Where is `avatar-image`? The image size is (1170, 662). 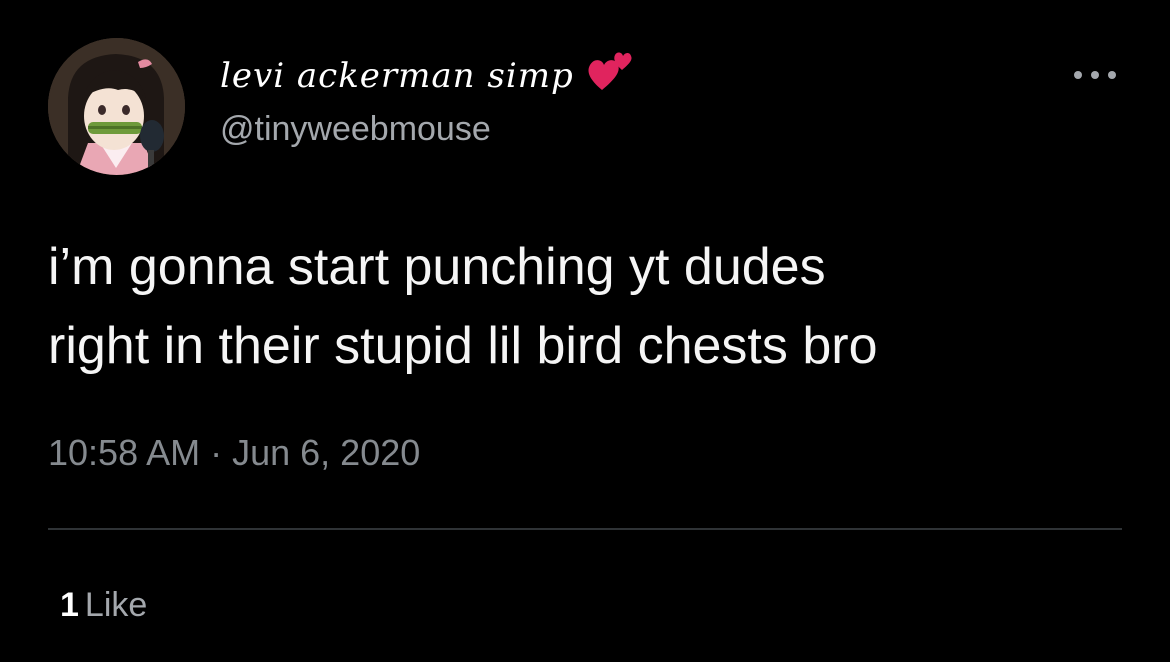 avatar-image is located at coordinates (116, 106).